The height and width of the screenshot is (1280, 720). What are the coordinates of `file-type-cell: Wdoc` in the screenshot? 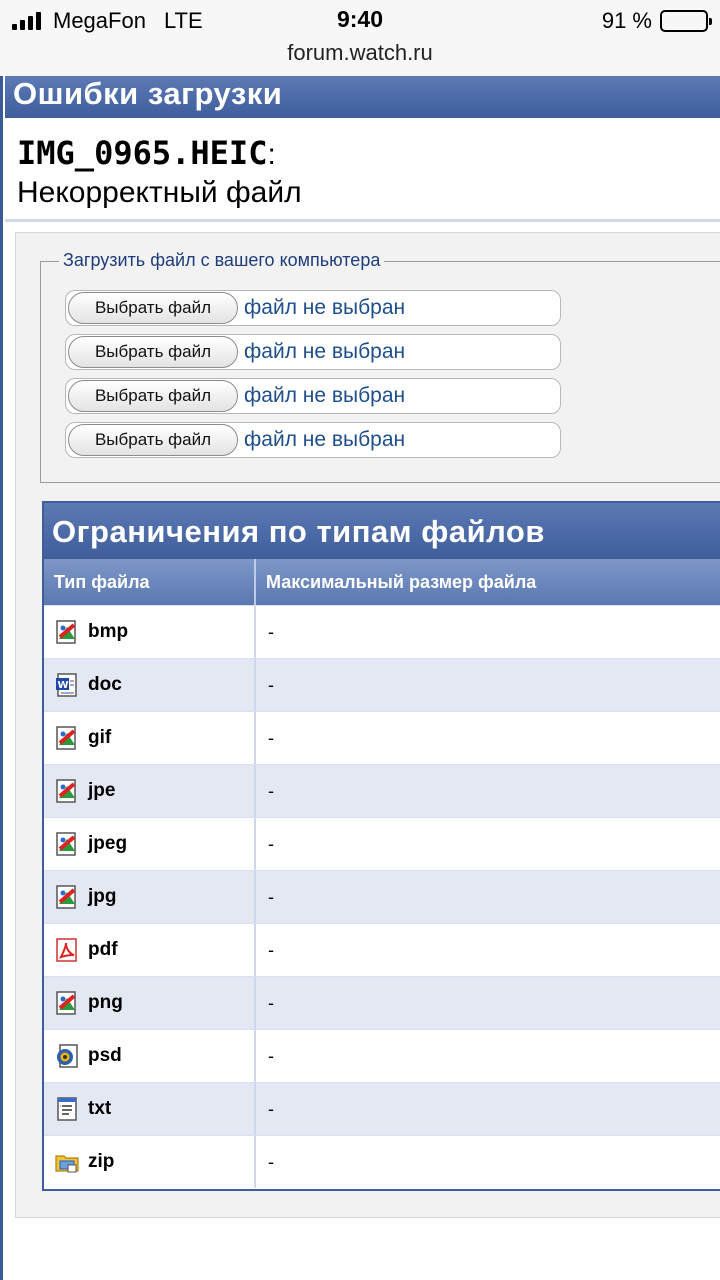 It's located at (150, 685).